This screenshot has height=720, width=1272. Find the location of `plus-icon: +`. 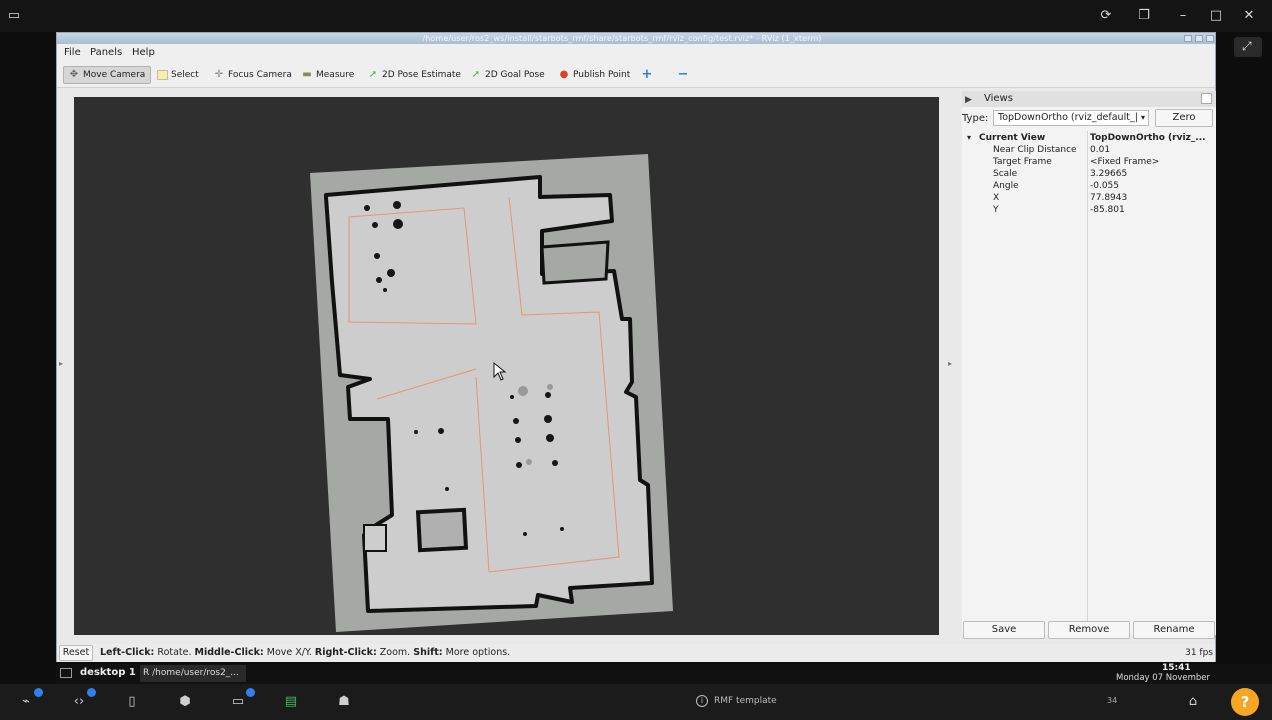

plus-icon: + is located at coordinates (647, 74).